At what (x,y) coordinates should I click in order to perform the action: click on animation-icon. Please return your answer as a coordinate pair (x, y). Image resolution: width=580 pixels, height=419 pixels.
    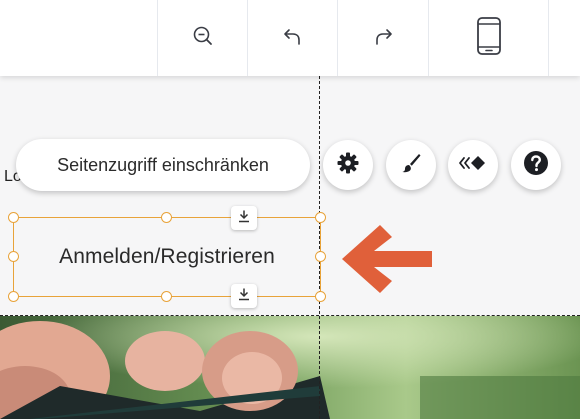
    Looking at the image, I should click on (473, 165).